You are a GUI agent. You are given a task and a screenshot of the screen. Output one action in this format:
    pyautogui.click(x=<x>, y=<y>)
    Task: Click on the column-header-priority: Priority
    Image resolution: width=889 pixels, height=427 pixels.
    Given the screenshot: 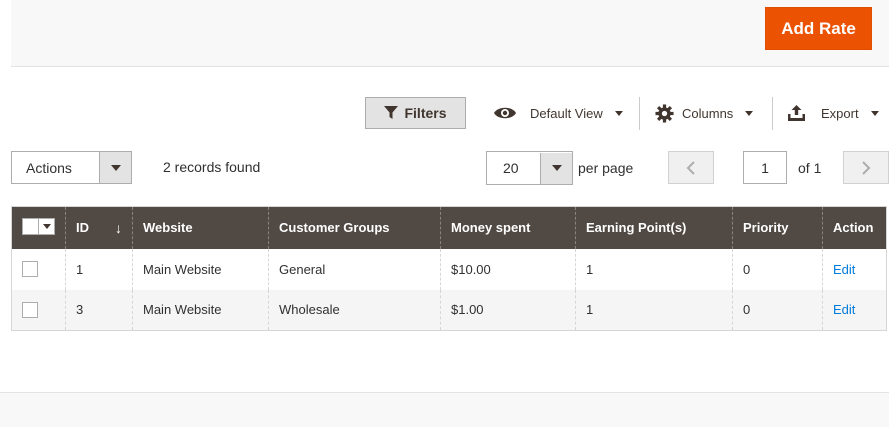 What is the action you would take?
    pyautogui.click(x=777, y=227)
    